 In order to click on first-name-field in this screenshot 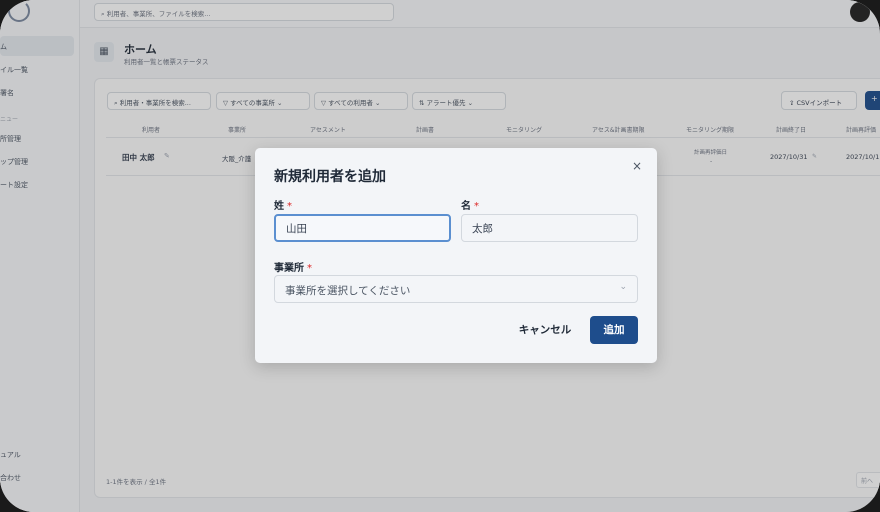, I will do `click(549, 228)`.